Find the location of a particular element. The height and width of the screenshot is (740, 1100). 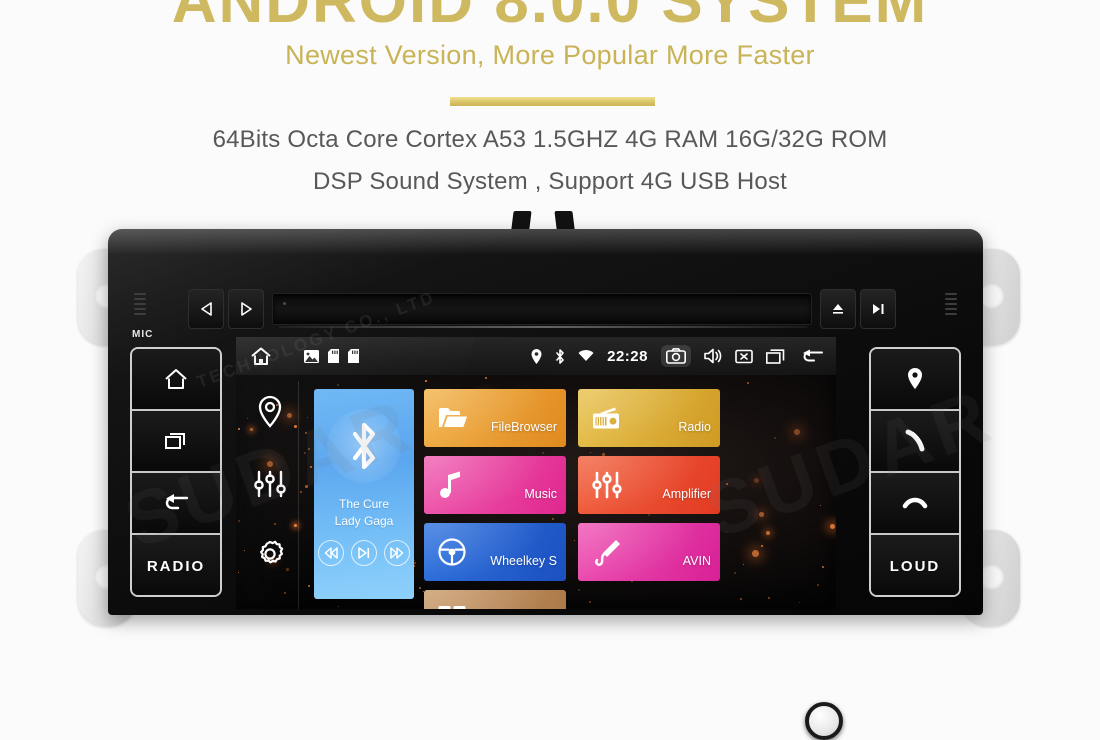

bt-glow is located at coordinates (364, 446).